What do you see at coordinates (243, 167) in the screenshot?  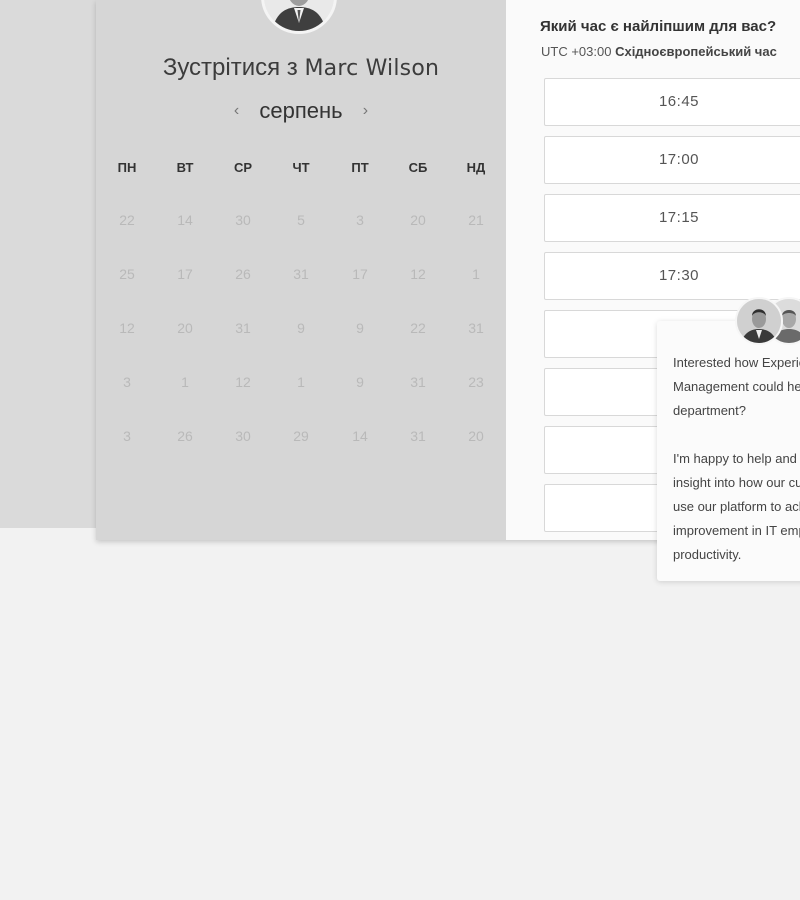 I see `weekday-label: СР` at bounding box center [243, 167].